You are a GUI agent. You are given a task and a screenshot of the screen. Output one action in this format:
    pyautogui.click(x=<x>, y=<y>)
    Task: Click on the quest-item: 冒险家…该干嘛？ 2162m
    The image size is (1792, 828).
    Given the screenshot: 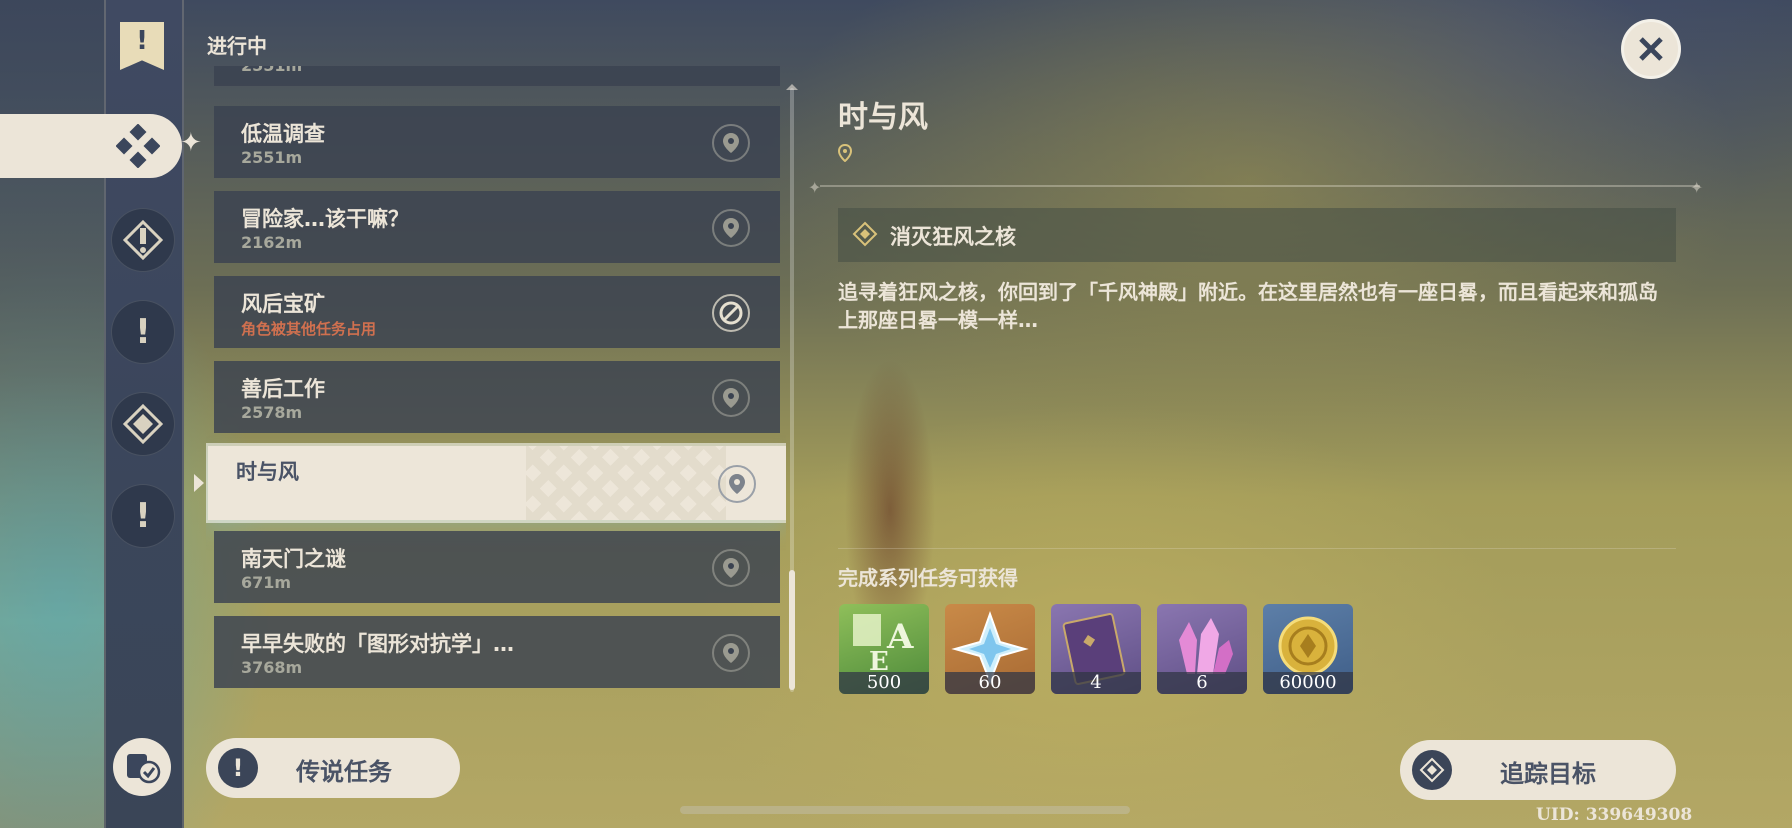 What is the action you would take?
    pyautogui.click(x=497, y=227)
    